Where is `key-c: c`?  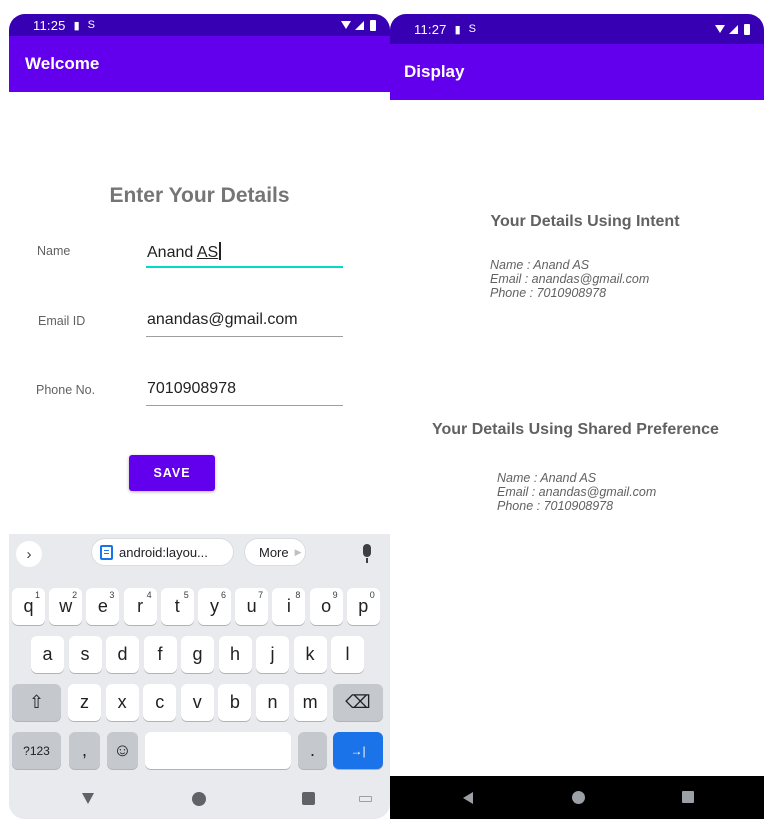 key-c: c is located at coordinates (160, 702).